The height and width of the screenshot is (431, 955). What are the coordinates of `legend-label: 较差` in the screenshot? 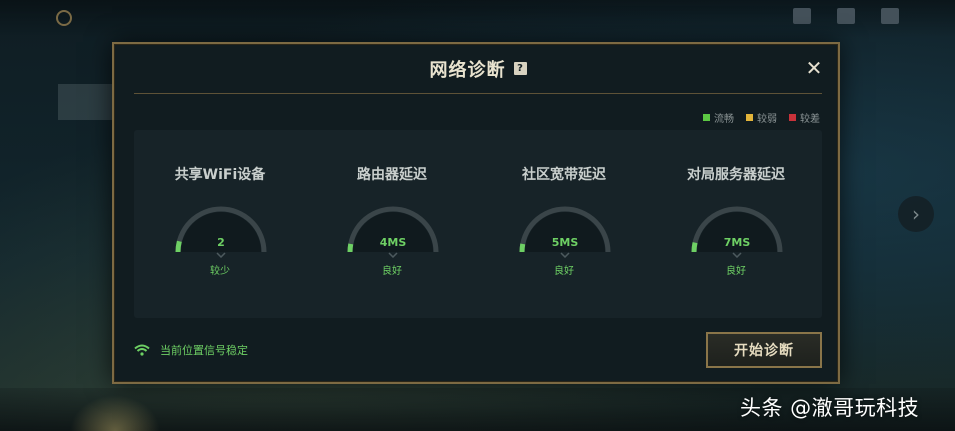 It's located at (810, 119).